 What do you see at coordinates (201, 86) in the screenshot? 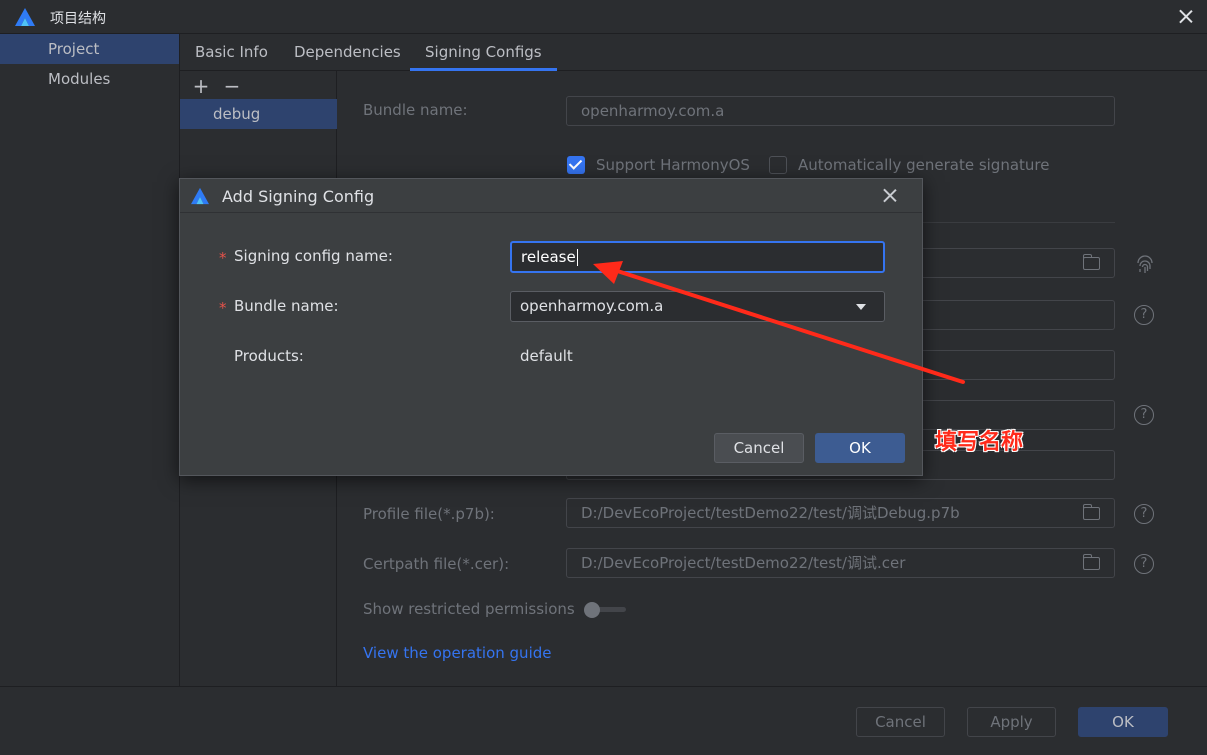
I see `add-config-icon: +` at bounding box center [201, 86].